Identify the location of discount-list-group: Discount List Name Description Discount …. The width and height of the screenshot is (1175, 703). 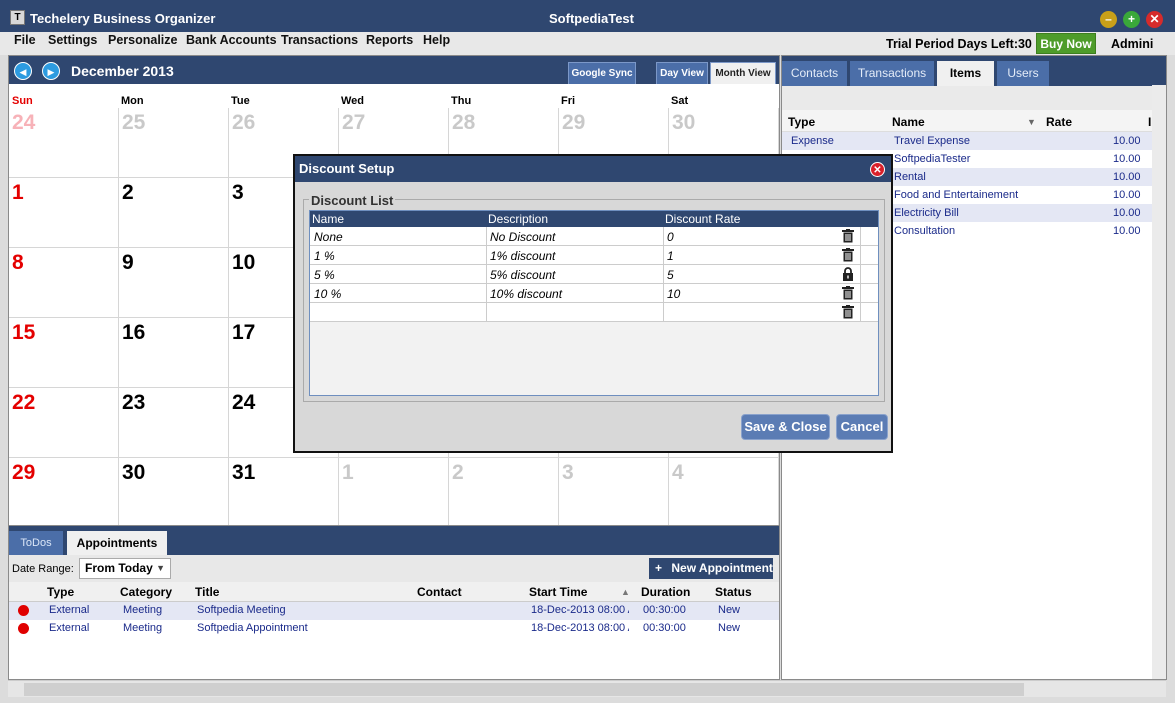
(594, 297).